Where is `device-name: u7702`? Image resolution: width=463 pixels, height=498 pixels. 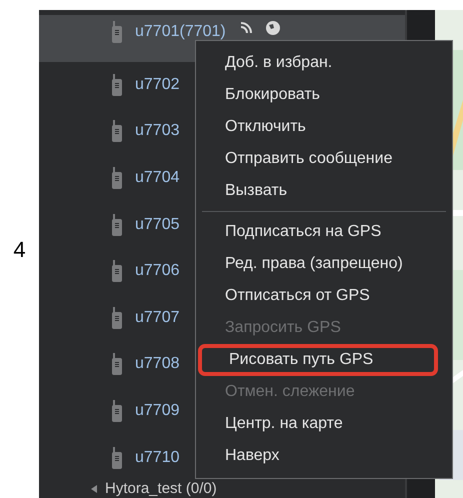
device-name: u7702 is located at coordinates (157, 84).